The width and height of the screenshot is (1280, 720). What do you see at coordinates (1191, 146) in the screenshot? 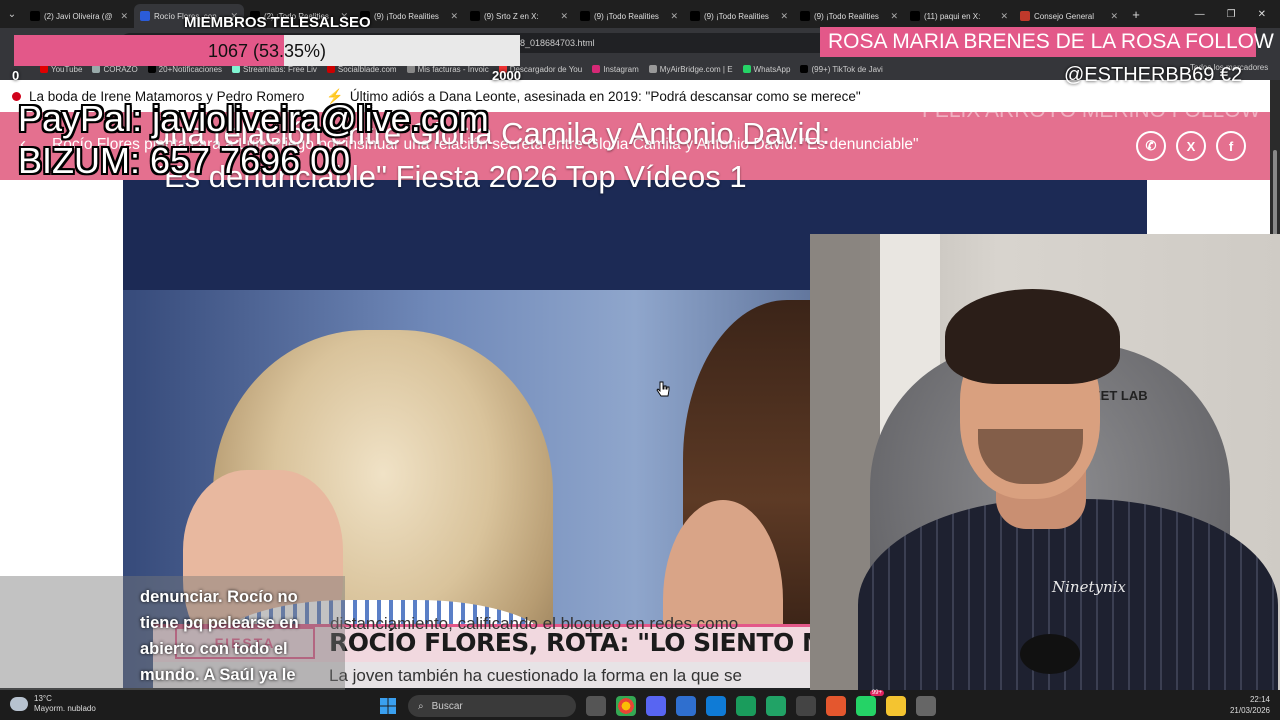
I see `x-icon: X` at bounding box center [1191, 146].